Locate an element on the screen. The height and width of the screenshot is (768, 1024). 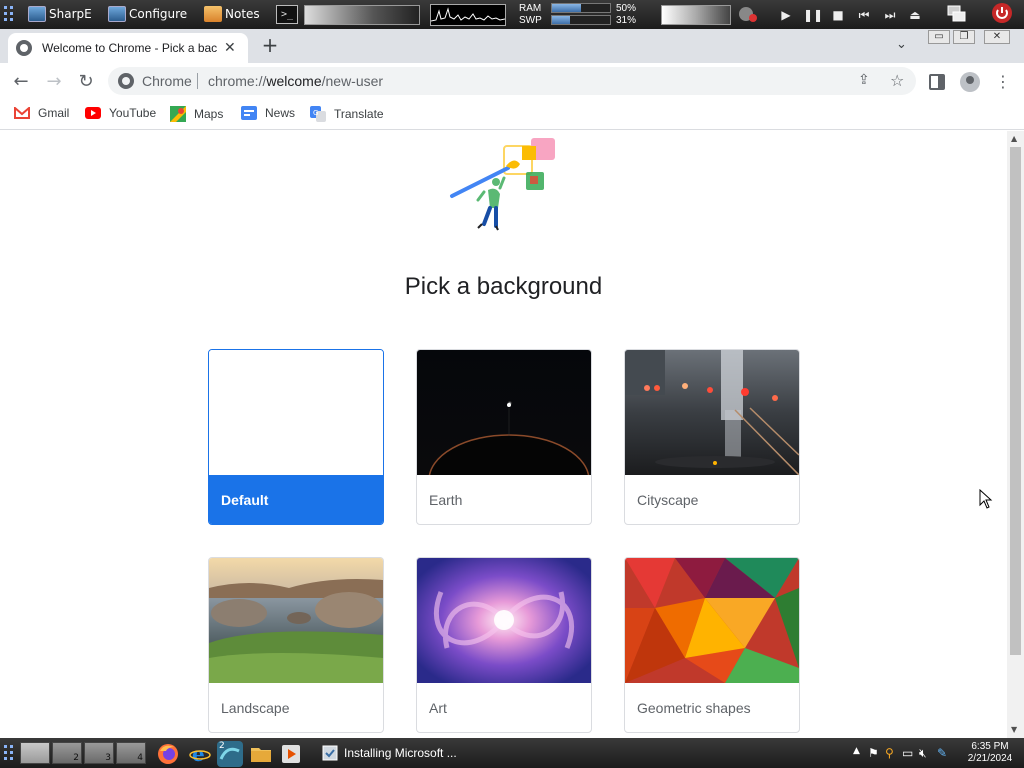
omnibox-chip: Chrome is located at coordinates (167, 81).